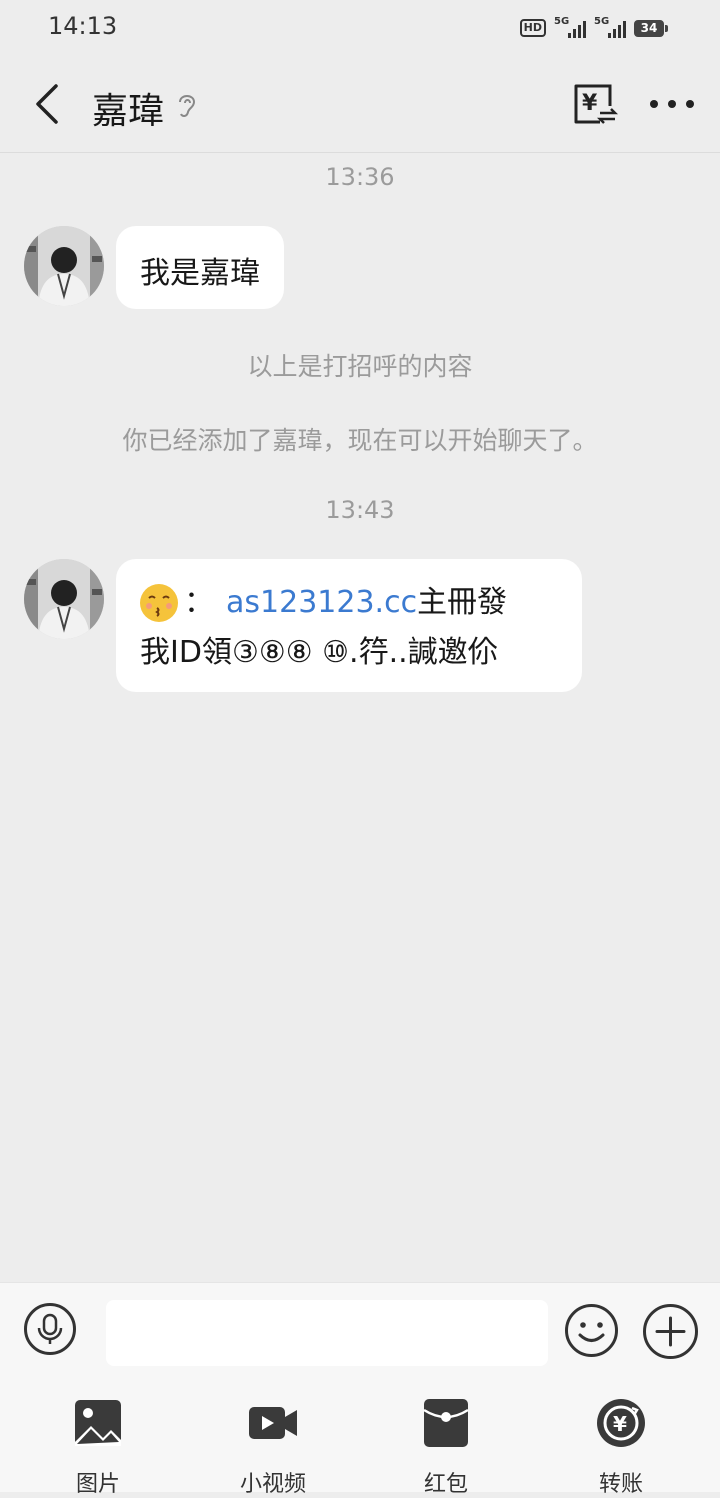  Describe the element at coordinates (445, 1484) in the screenshot. I see `action-label: 红包` at that location.